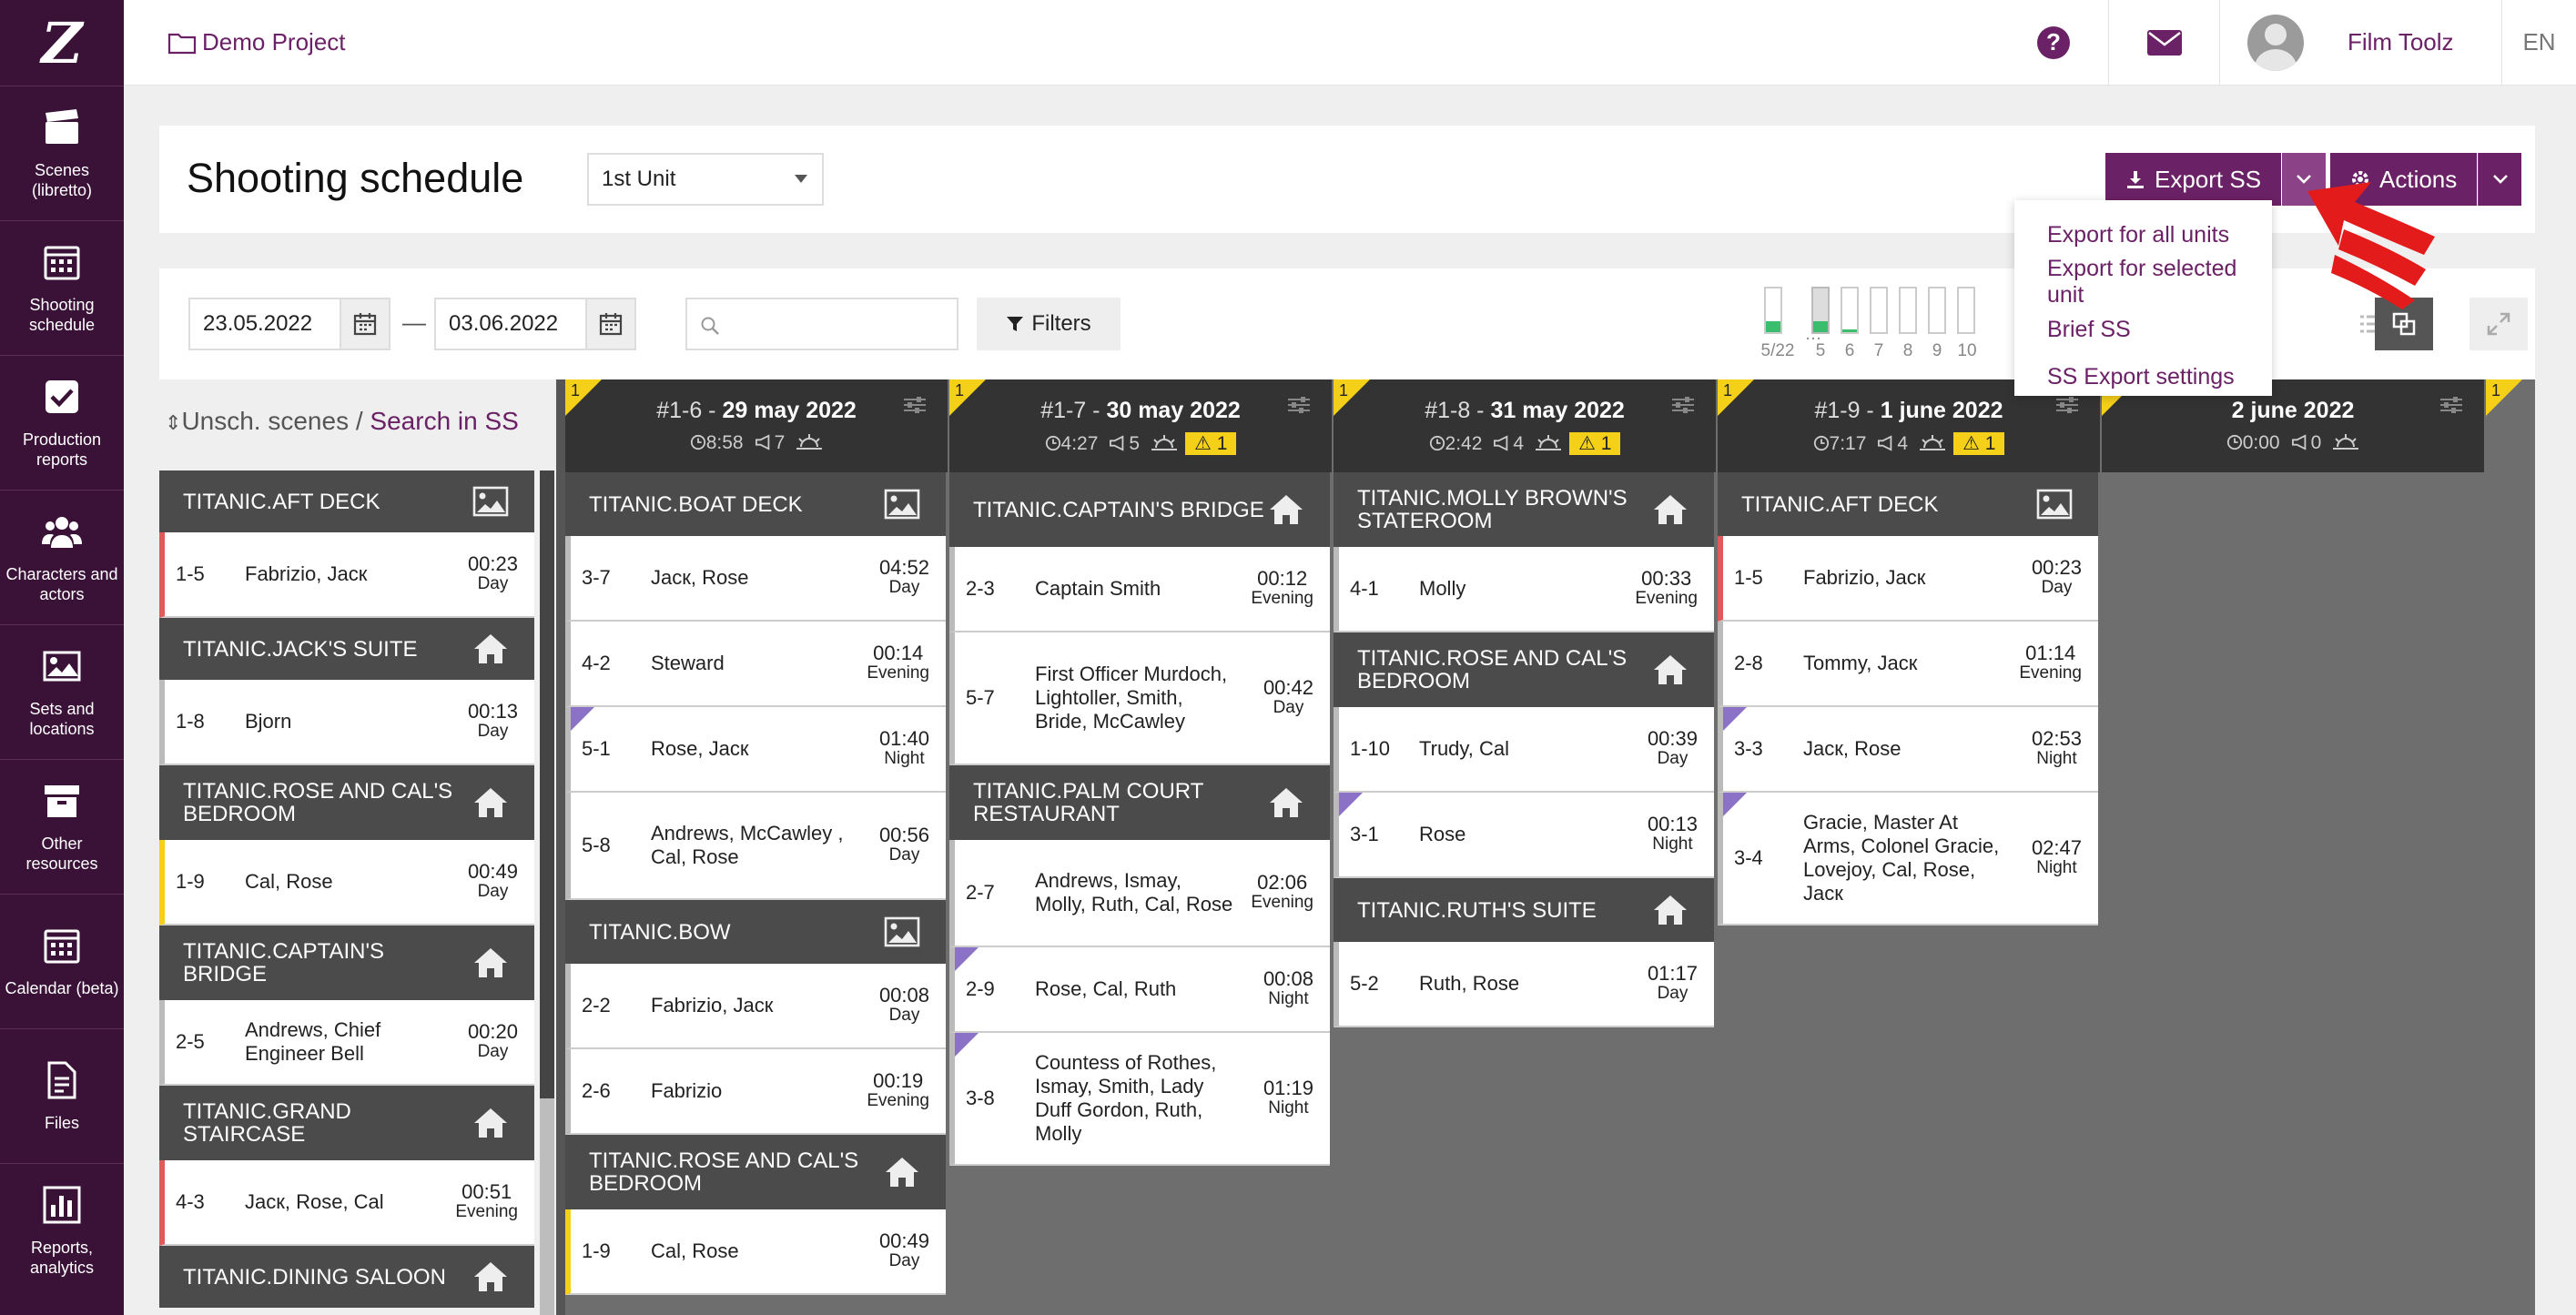  I want to click on location-header: TITANIC.MOLLY BROWN'S STATEROOM, so click(1524, 509).